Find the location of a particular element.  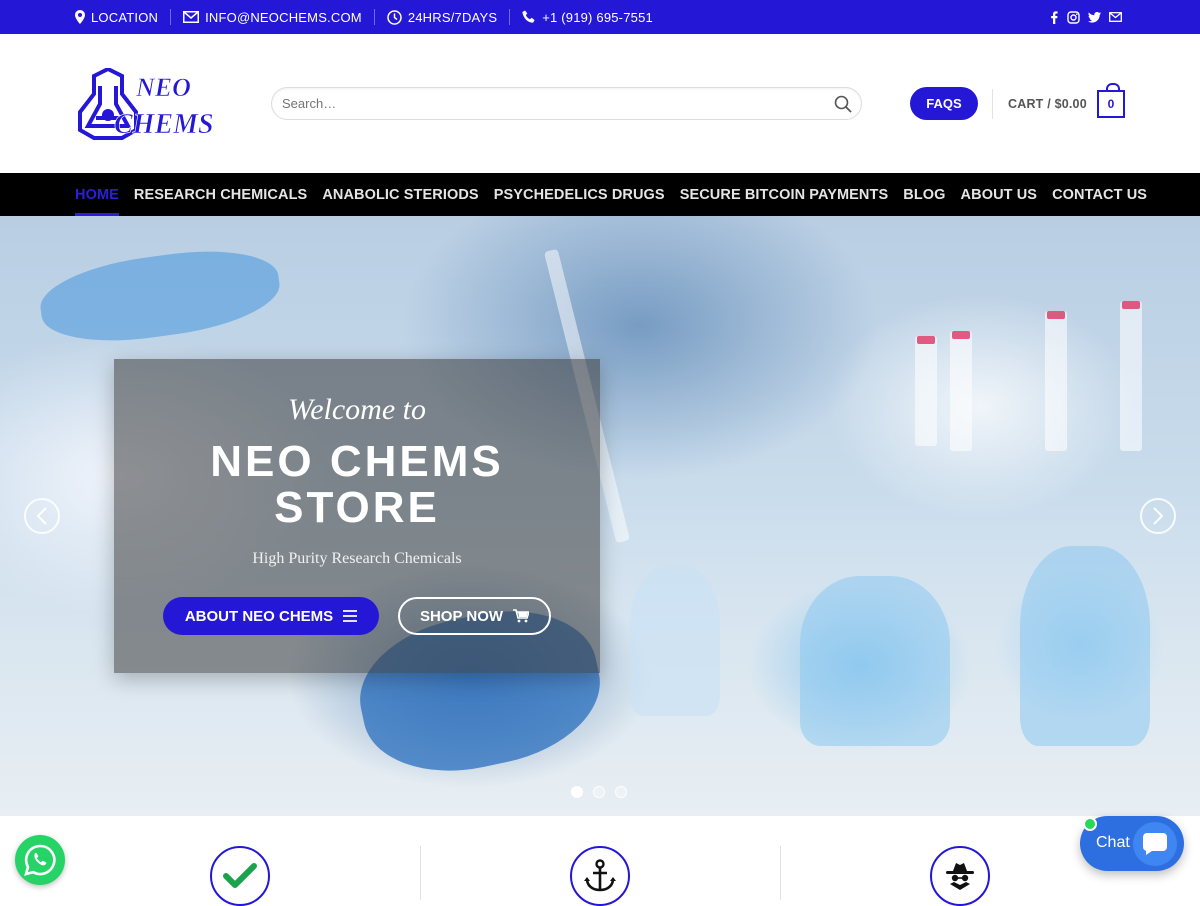

clock-icon is located at coordinates (394, 17).